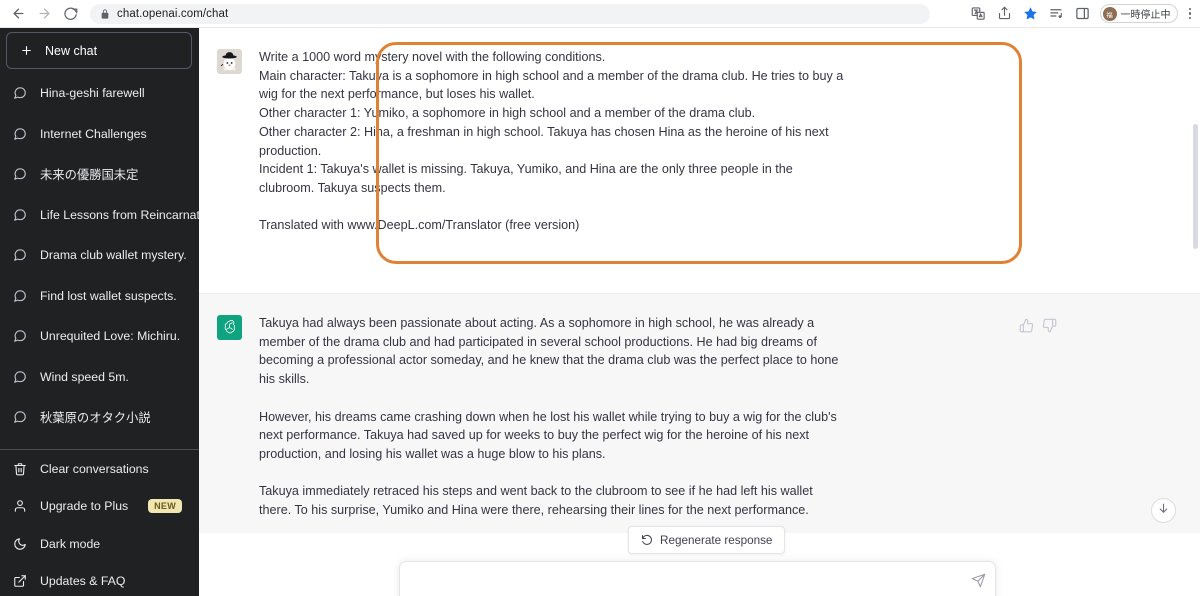 This screenshot has width=1200, height=596. Describe the element at coordinates (1056, 13) in the screenshot. I see `reading-list-icon` at that location.